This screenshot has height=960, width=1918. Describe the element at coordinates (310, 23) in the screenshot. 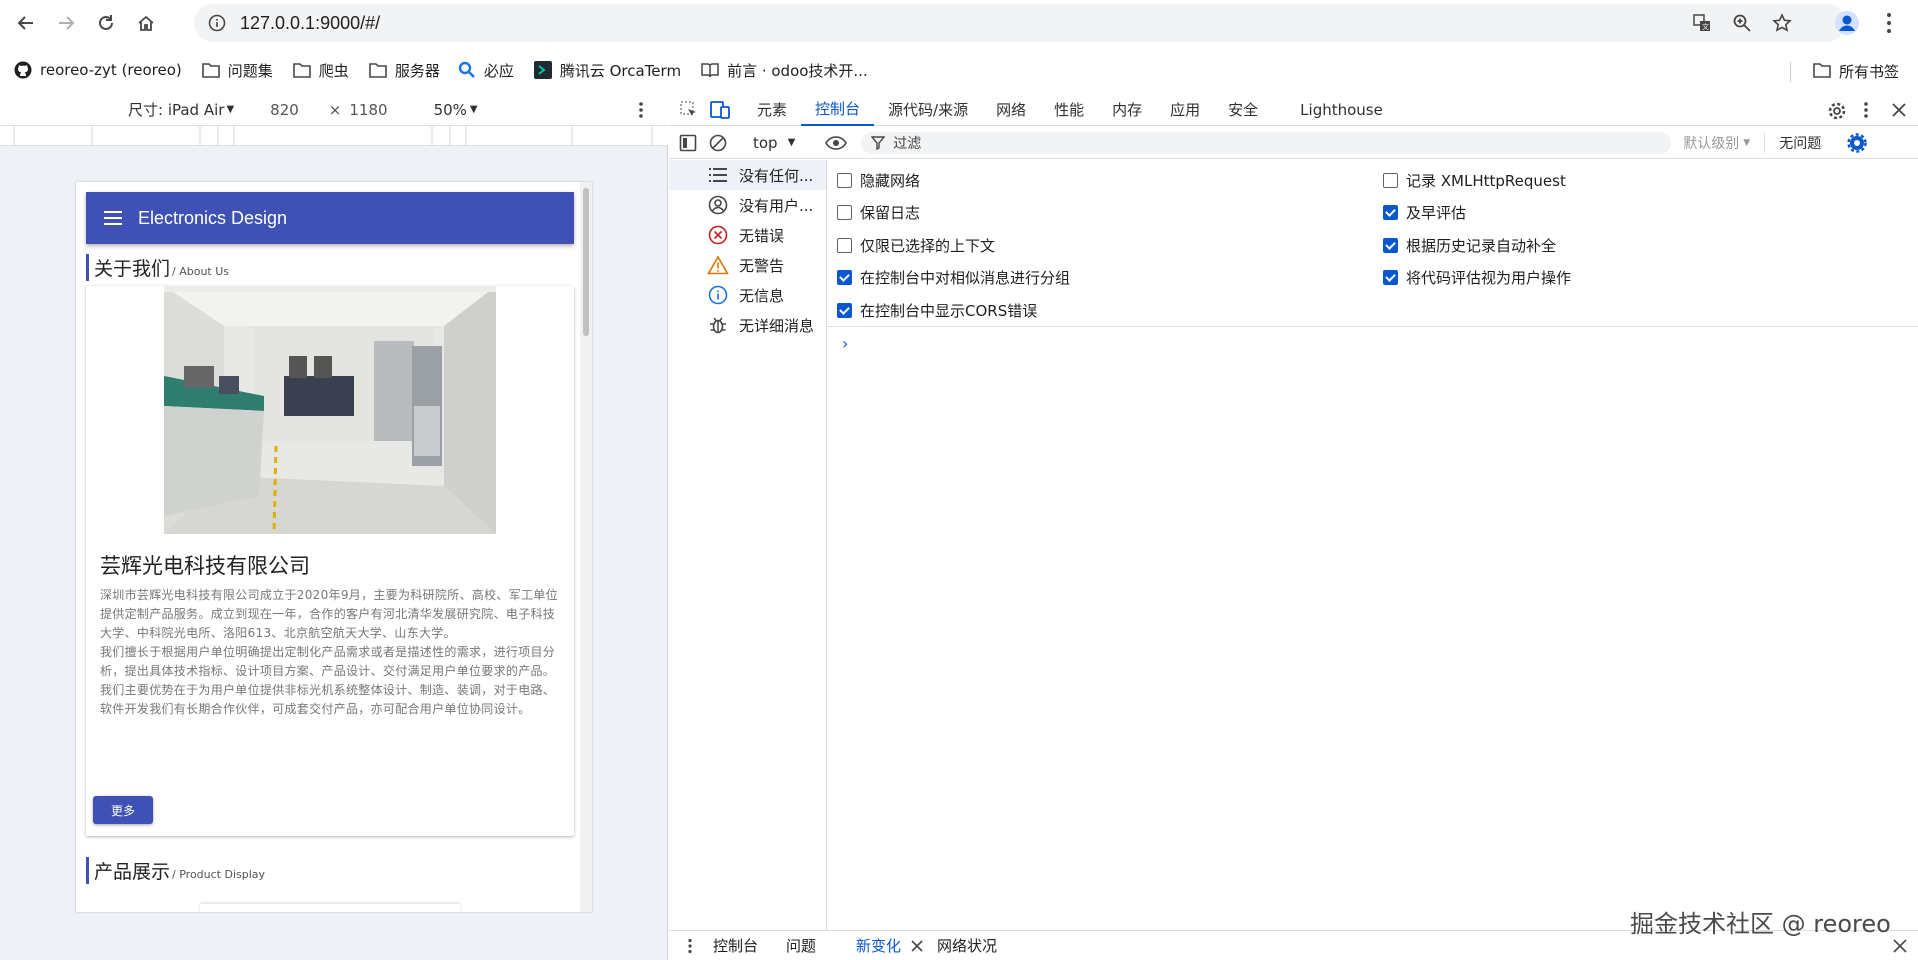

I see `url-text: 127.0.0.1:9000/#/` at that location.